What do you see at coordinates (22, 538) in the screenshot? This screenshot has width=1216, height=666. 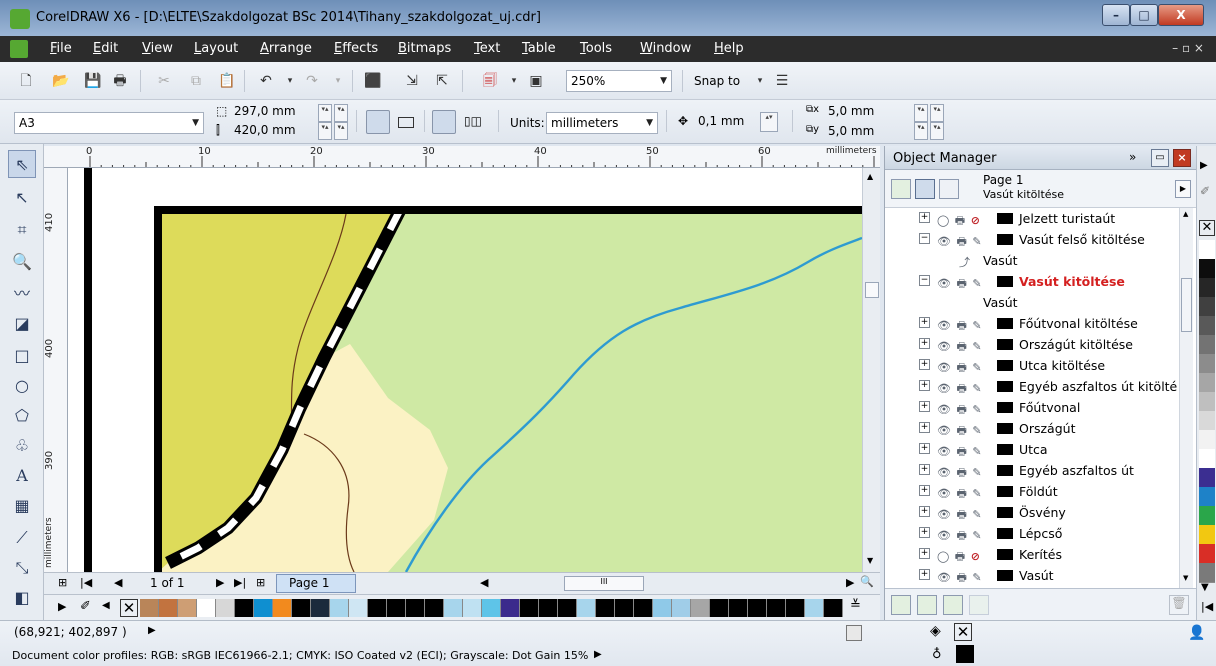 I see `dimension-tool-icon: ⟋` at bounding box center [22, 538].